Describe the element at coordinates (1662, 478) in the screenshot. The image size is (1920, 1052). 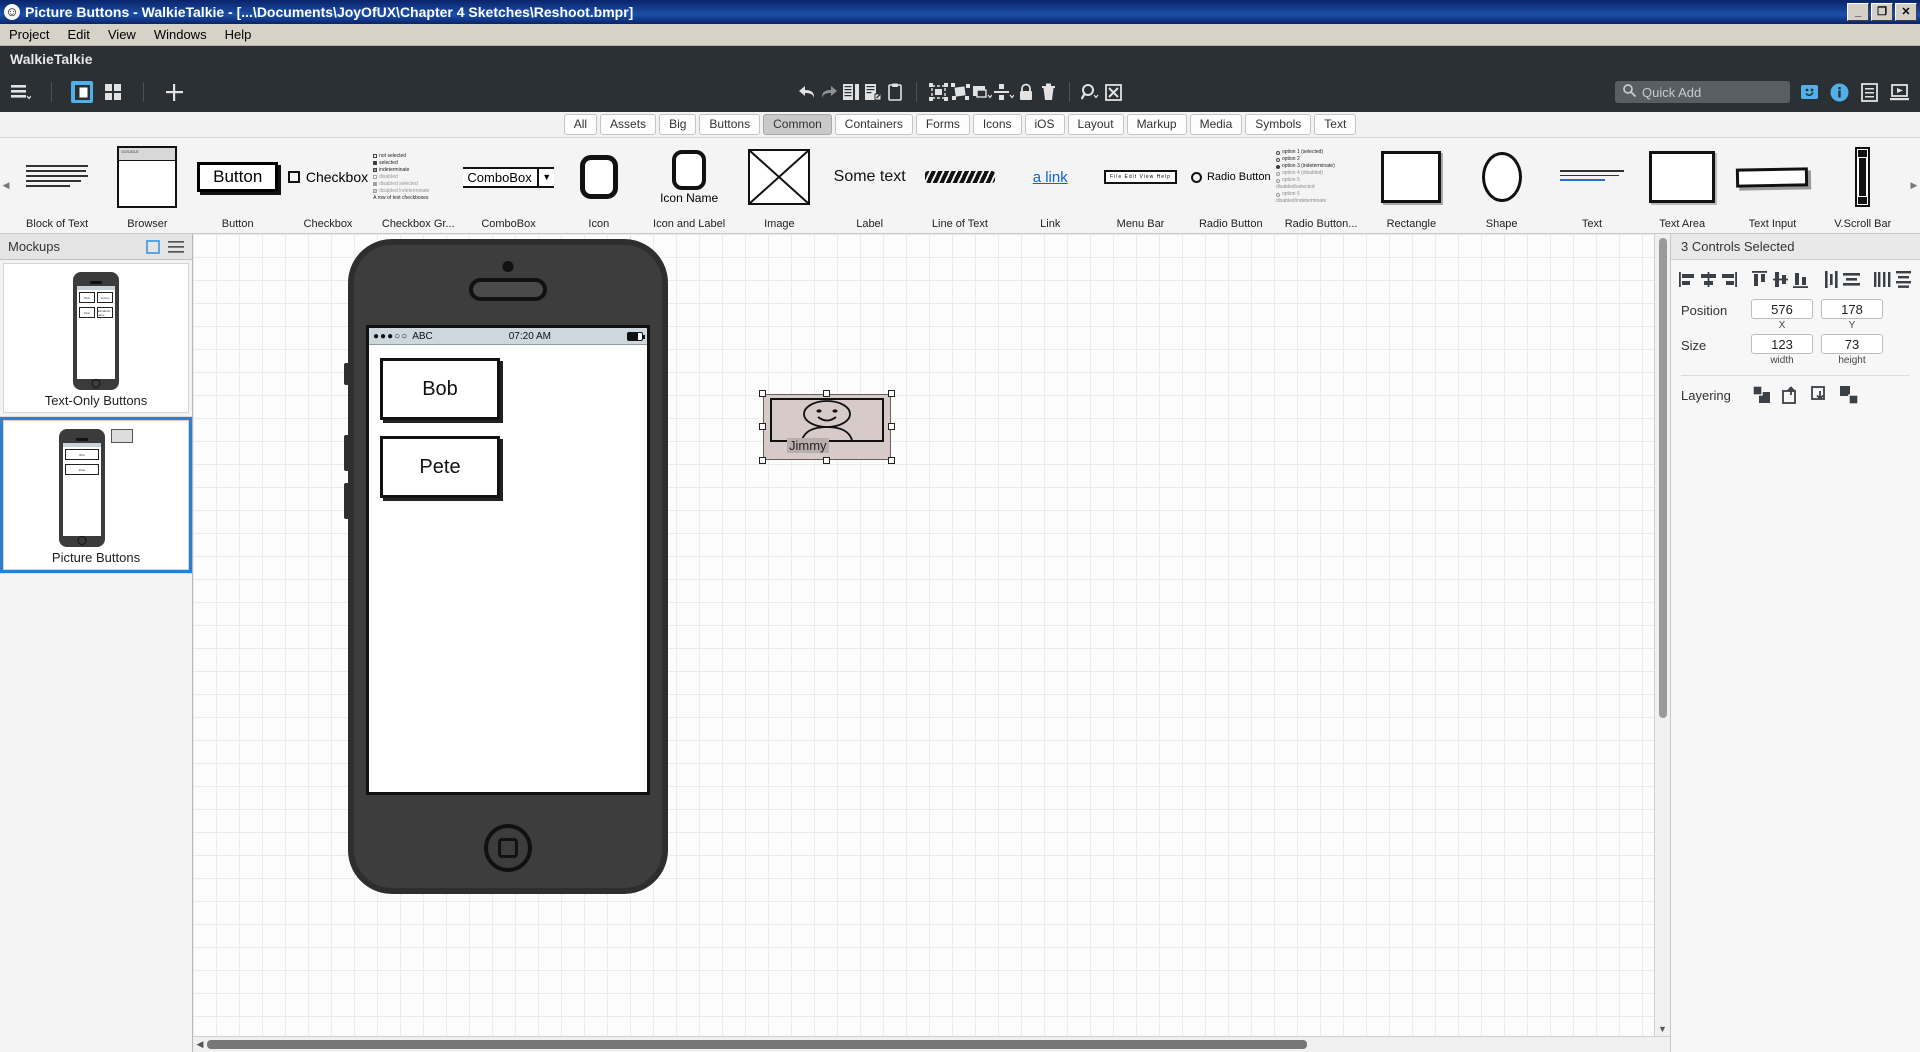
I see `vertical-scroll-thumb` at that location.